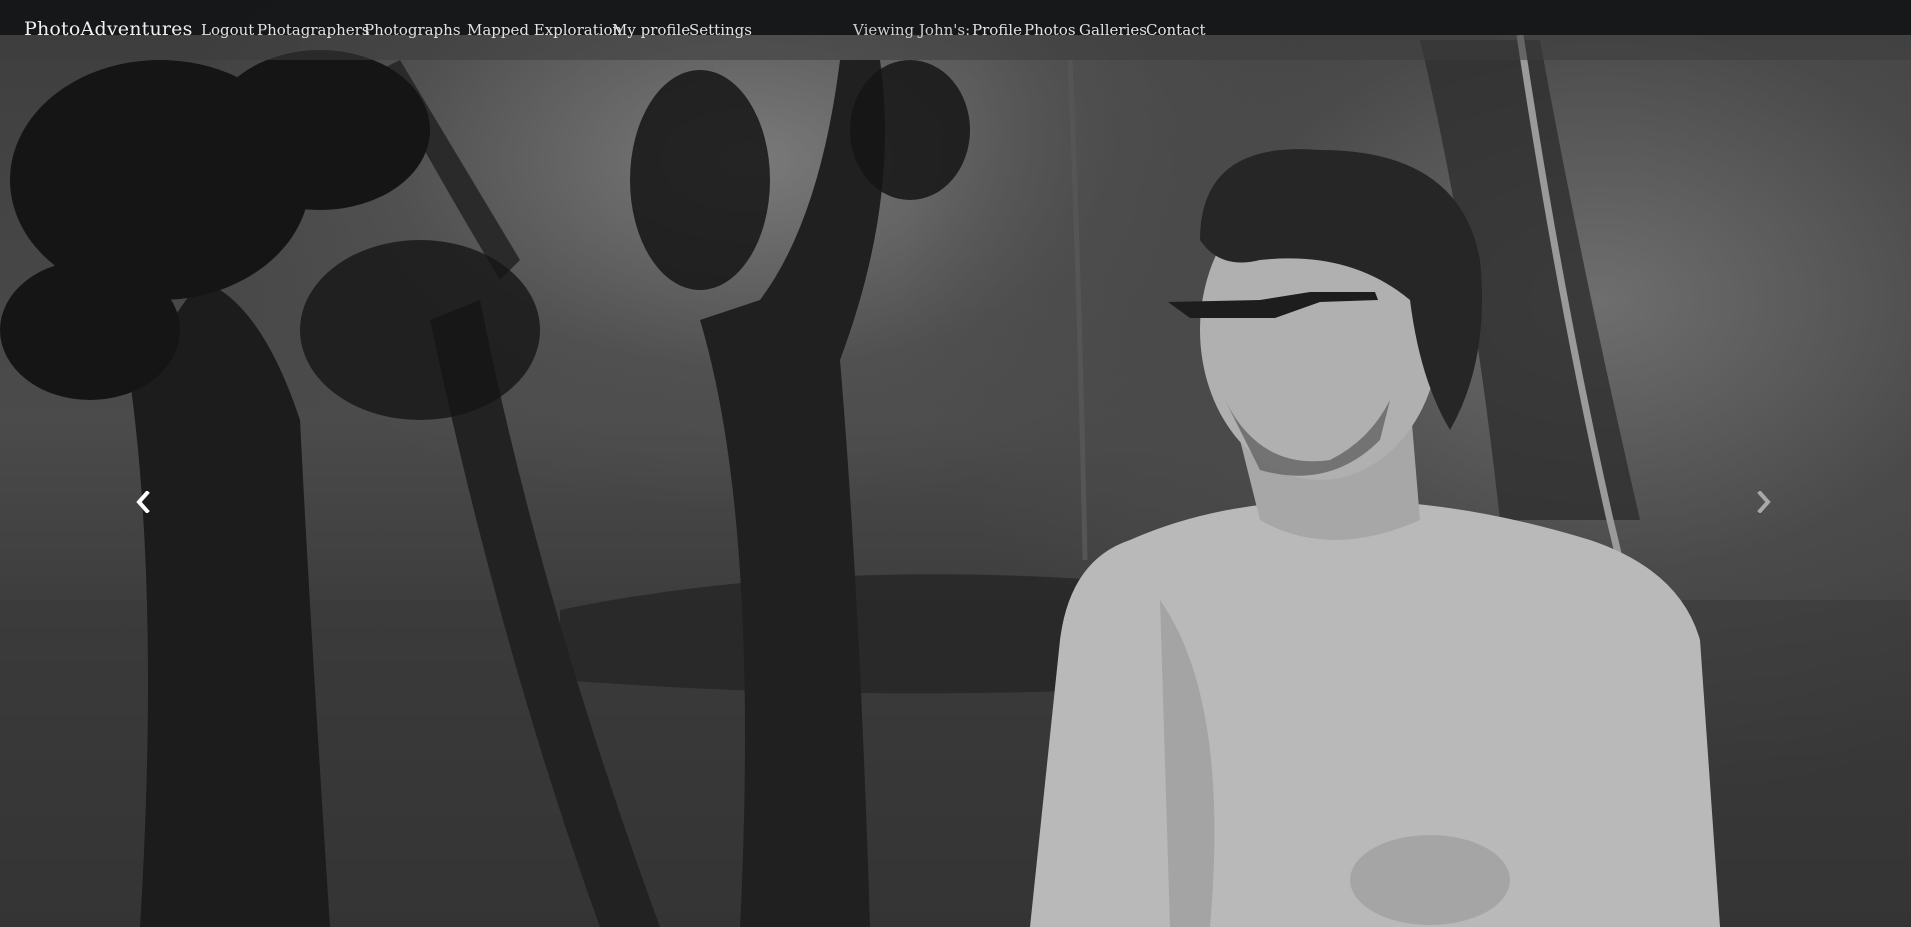 The width and height of the screenshot is (1911, 927). Describe the element at coordinates (227, 30) in the screenshot. I see `nav-logout-link: Logout` at that location.